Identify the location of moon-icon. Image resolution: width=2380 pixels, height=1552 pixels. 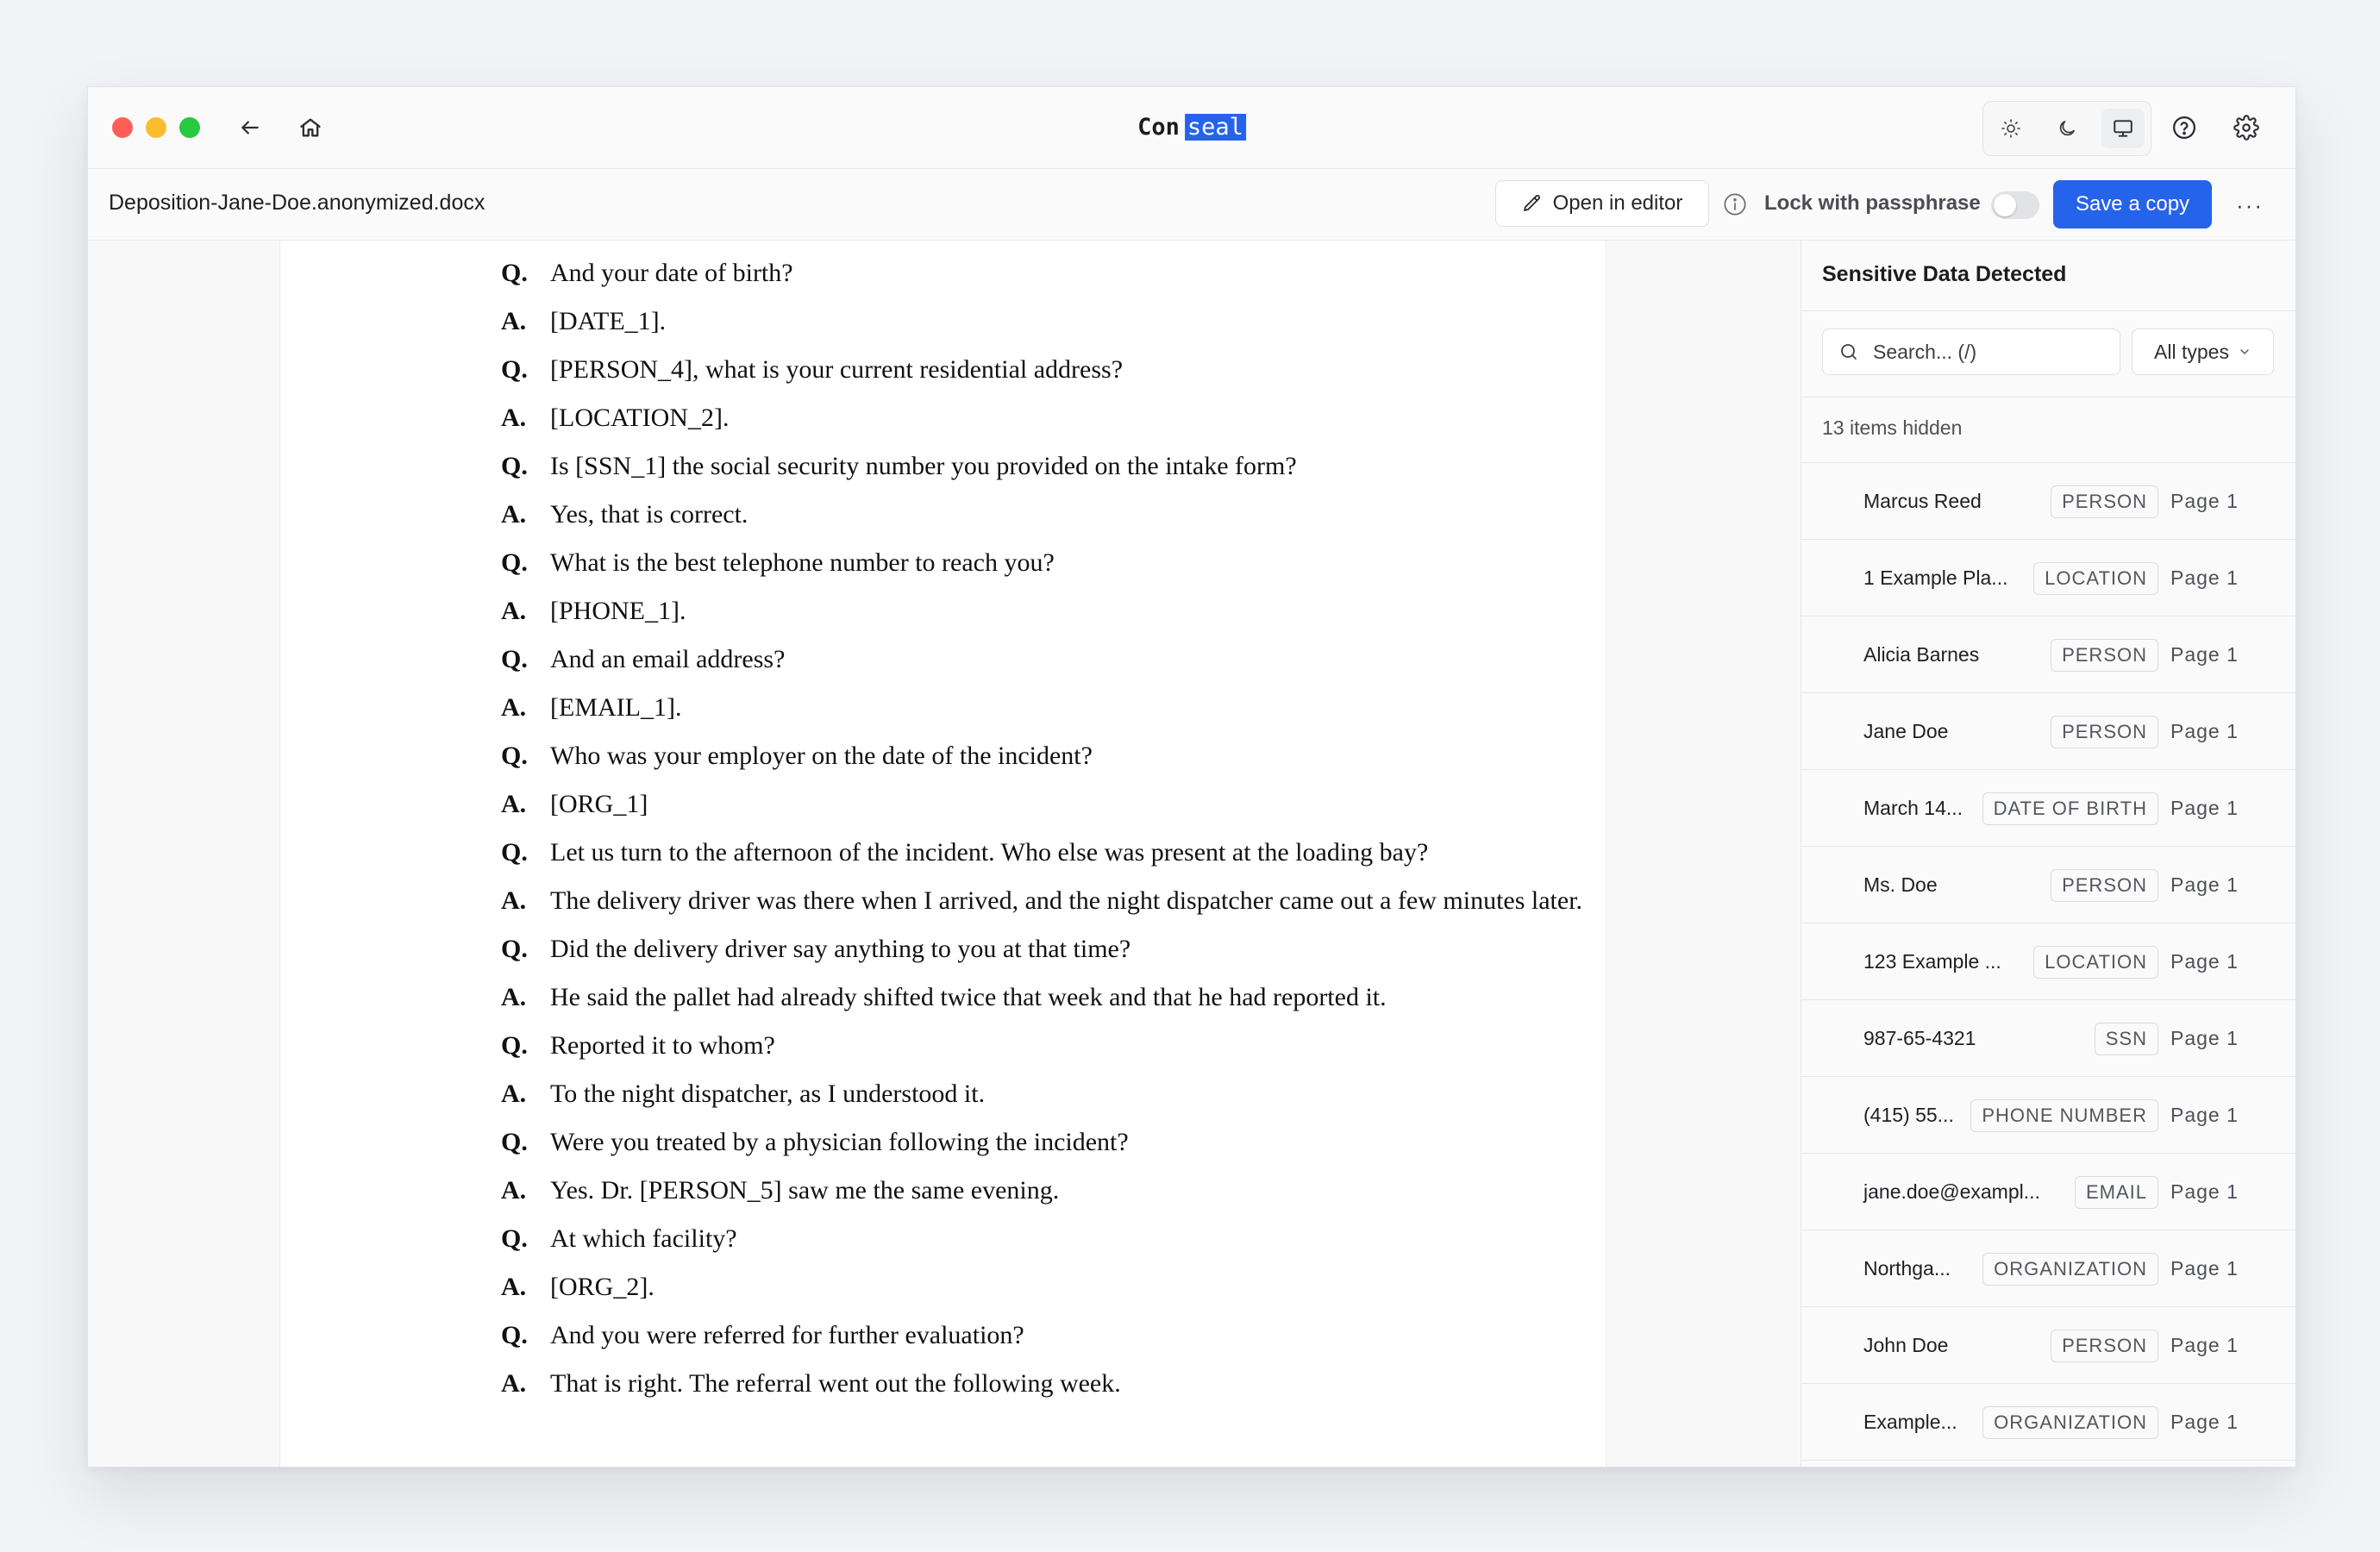
(2067, 128).